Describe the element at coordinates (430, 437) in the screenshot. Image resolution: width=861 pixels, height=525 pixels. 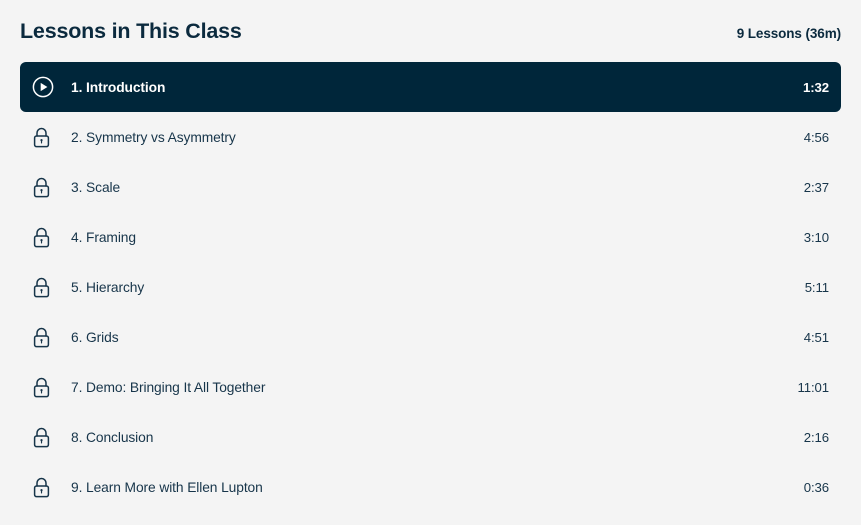
I see `lesson-row: 8. Conclusion 2:16` at that location.